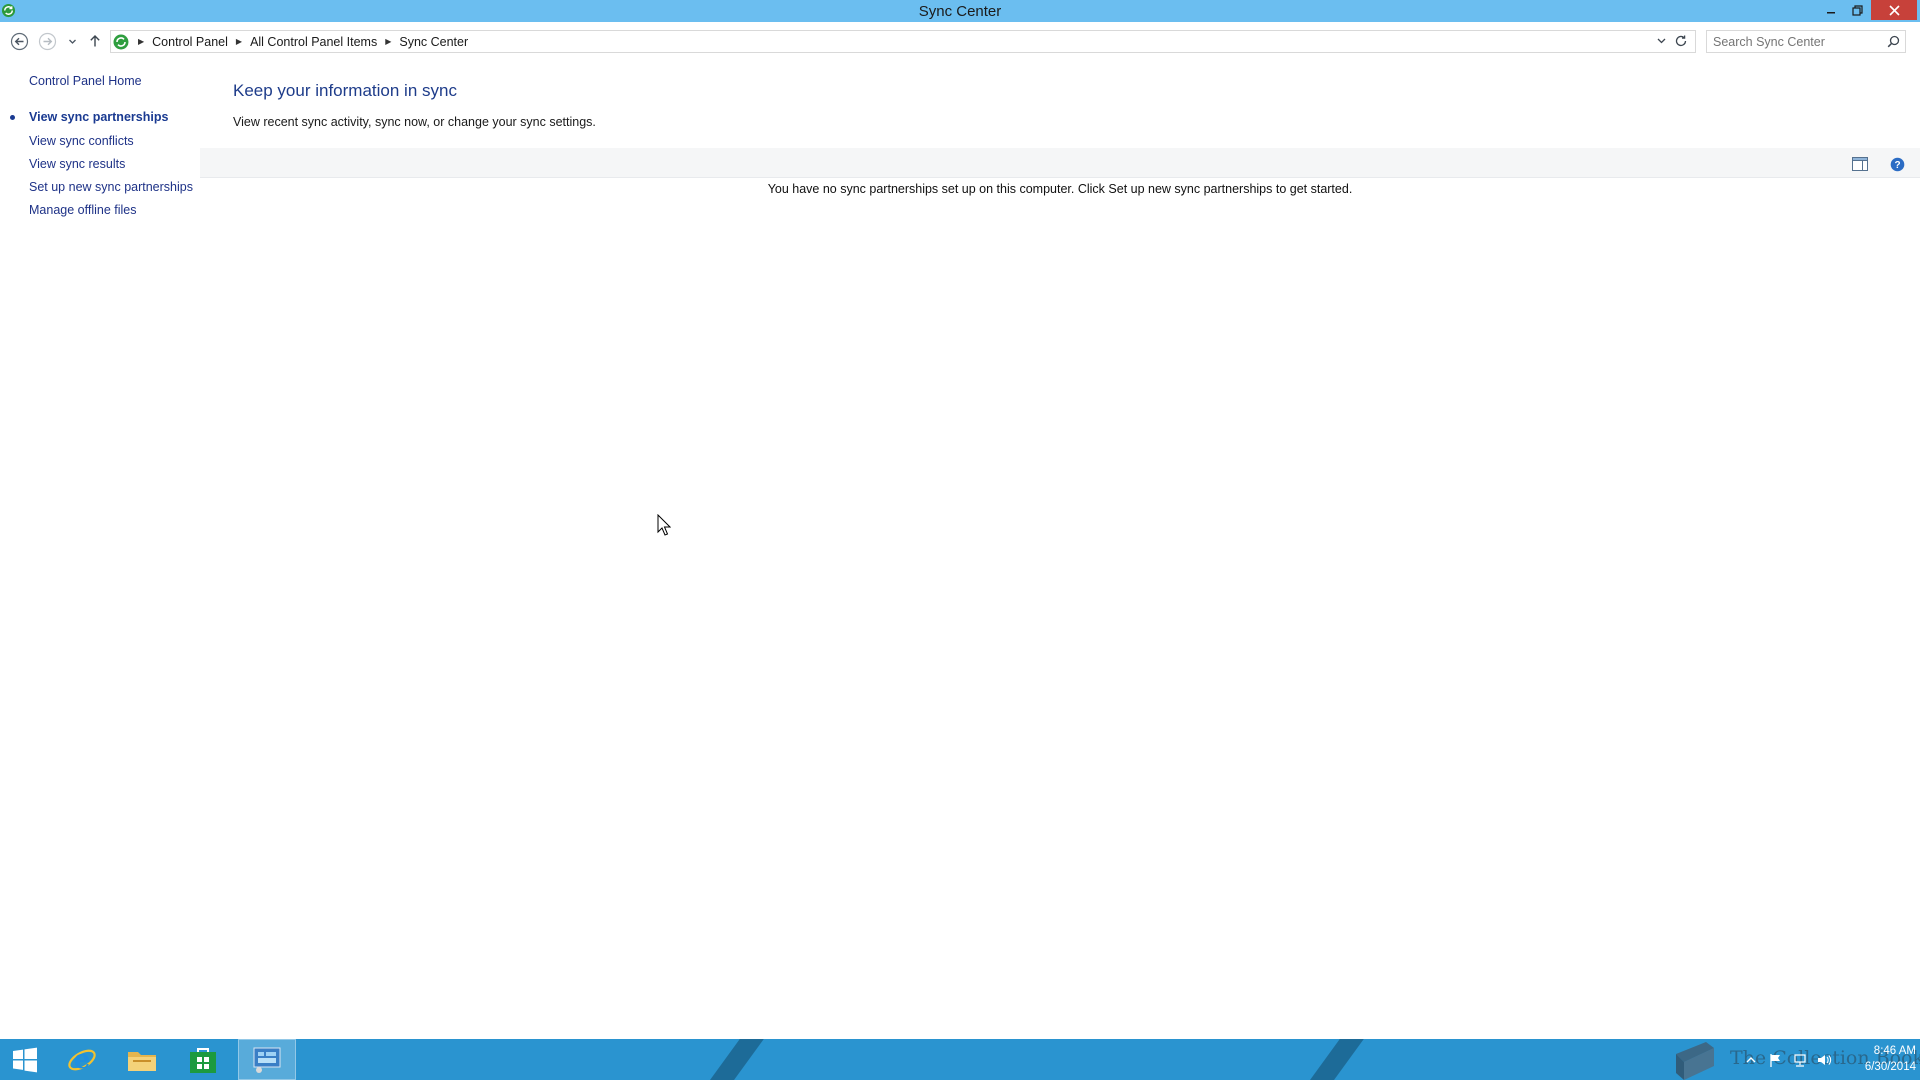 The width and height of the screenshot is (1920, 1080). Describe the element at coordinates (1792, 41) in the screenshot. I see `search-input` at that location.